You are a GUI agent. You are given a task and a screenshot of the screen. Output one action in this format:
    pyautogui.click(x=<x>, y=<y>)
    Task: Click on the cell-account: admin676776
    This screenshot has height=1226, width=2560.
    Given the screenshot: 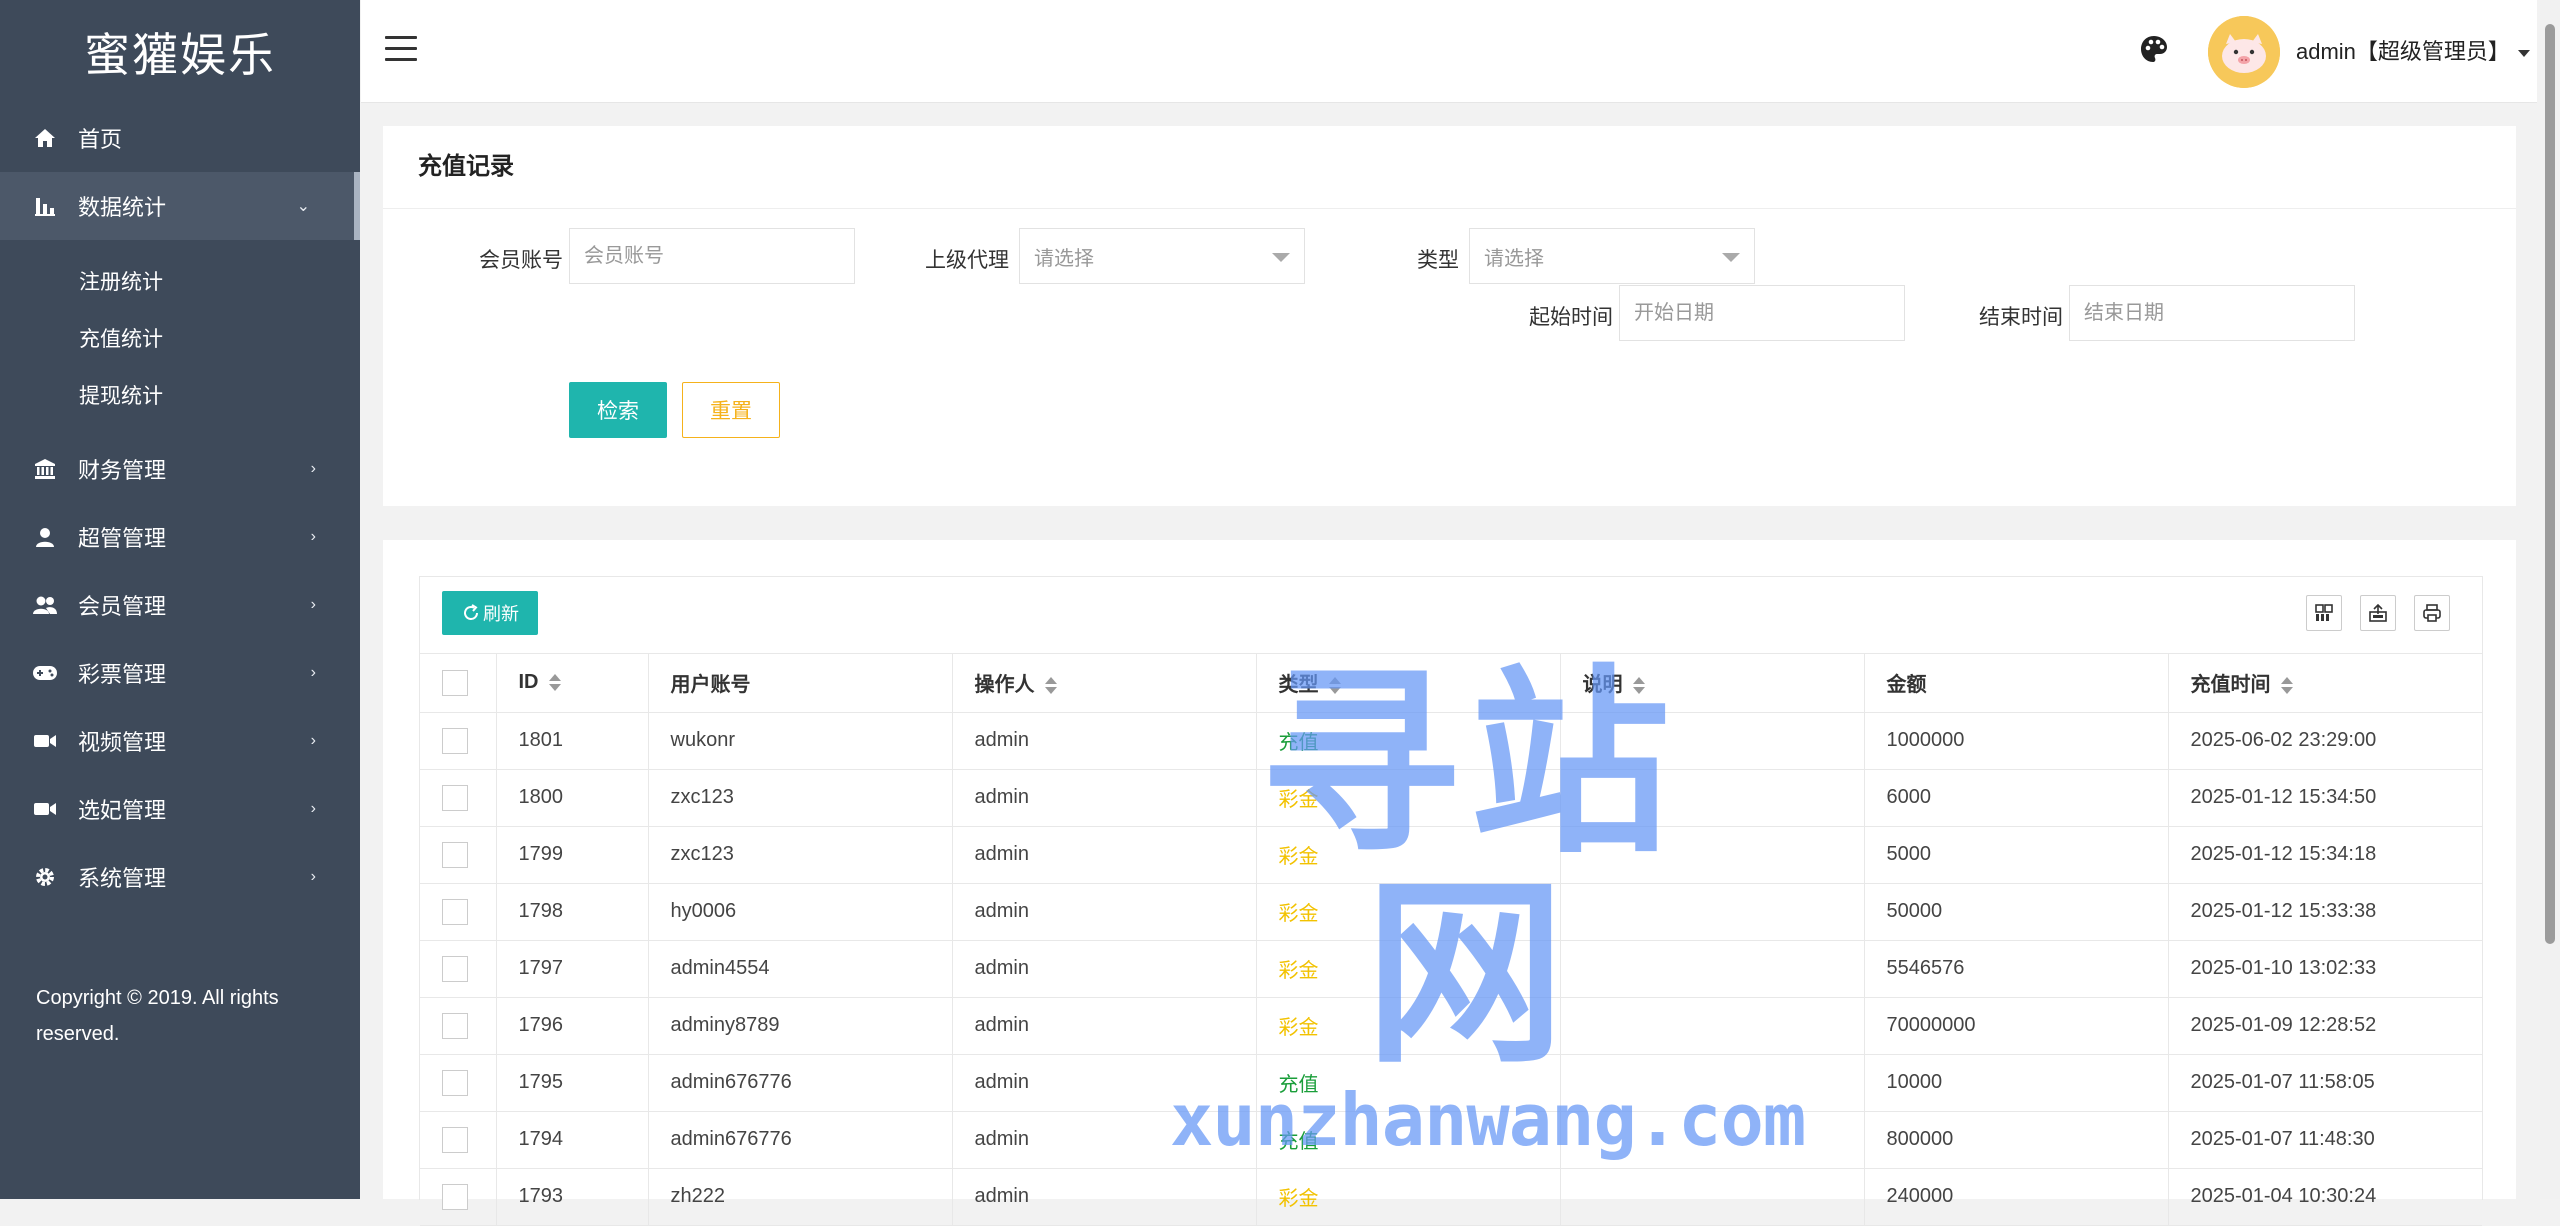 What is the action you would take?
    pyautogui.click(x=800, y=1140)
    